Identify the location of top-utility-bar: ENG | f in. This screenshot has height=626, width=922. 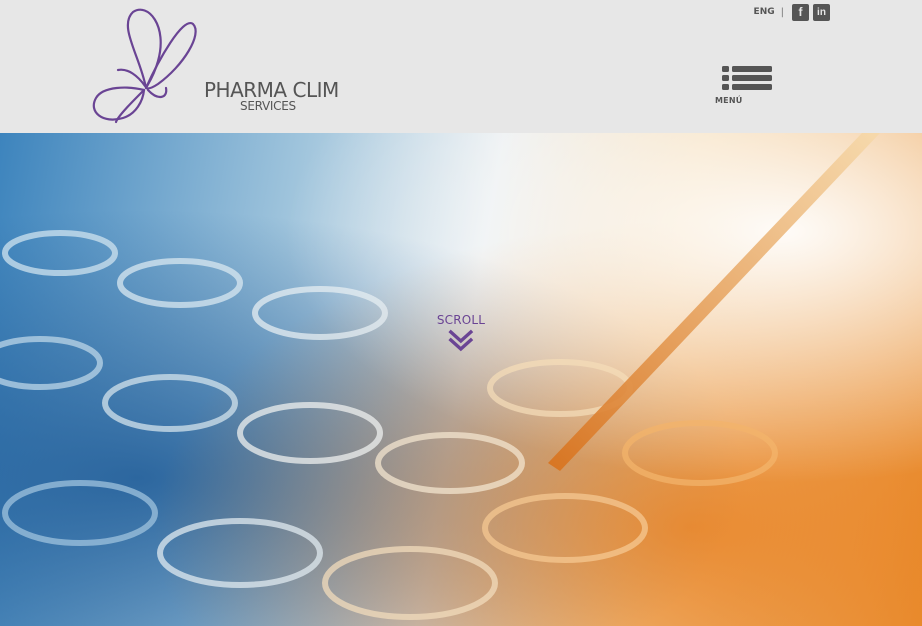
(792, 12).